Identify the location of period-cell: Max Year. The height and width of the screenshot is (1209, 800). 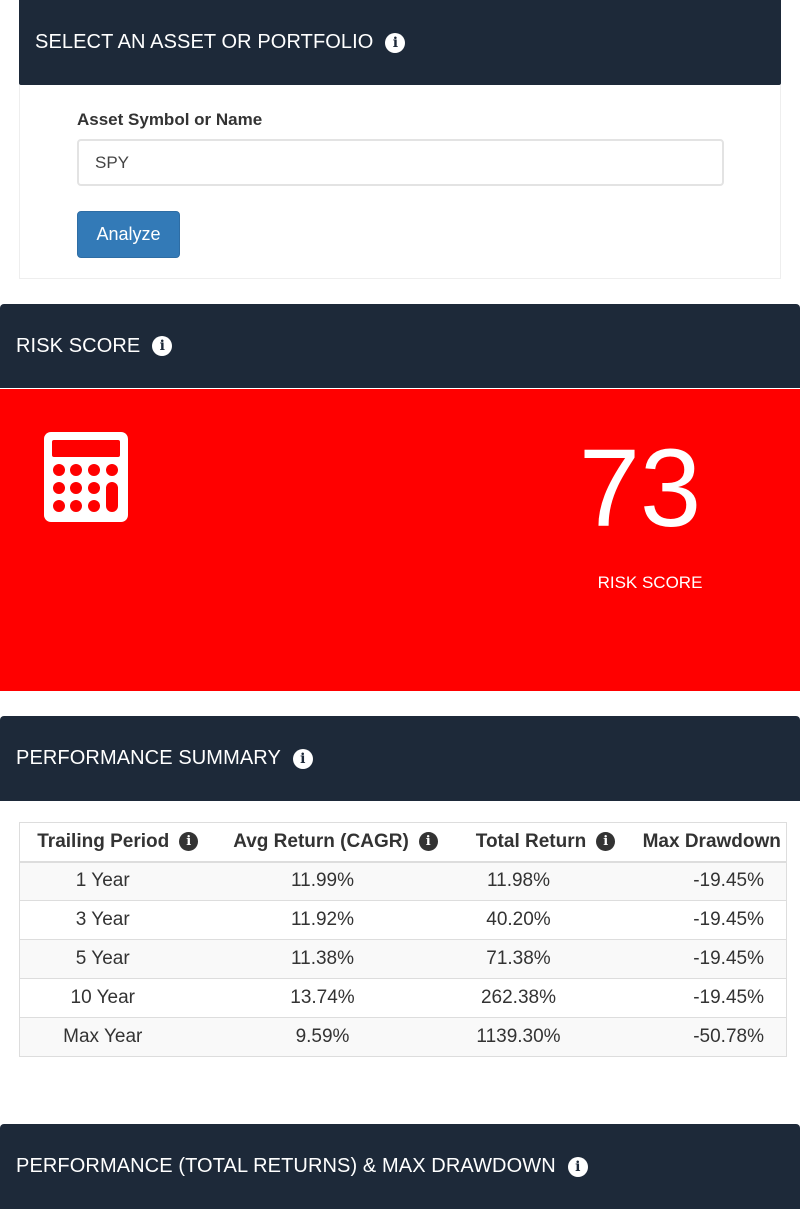
(117, 1037).